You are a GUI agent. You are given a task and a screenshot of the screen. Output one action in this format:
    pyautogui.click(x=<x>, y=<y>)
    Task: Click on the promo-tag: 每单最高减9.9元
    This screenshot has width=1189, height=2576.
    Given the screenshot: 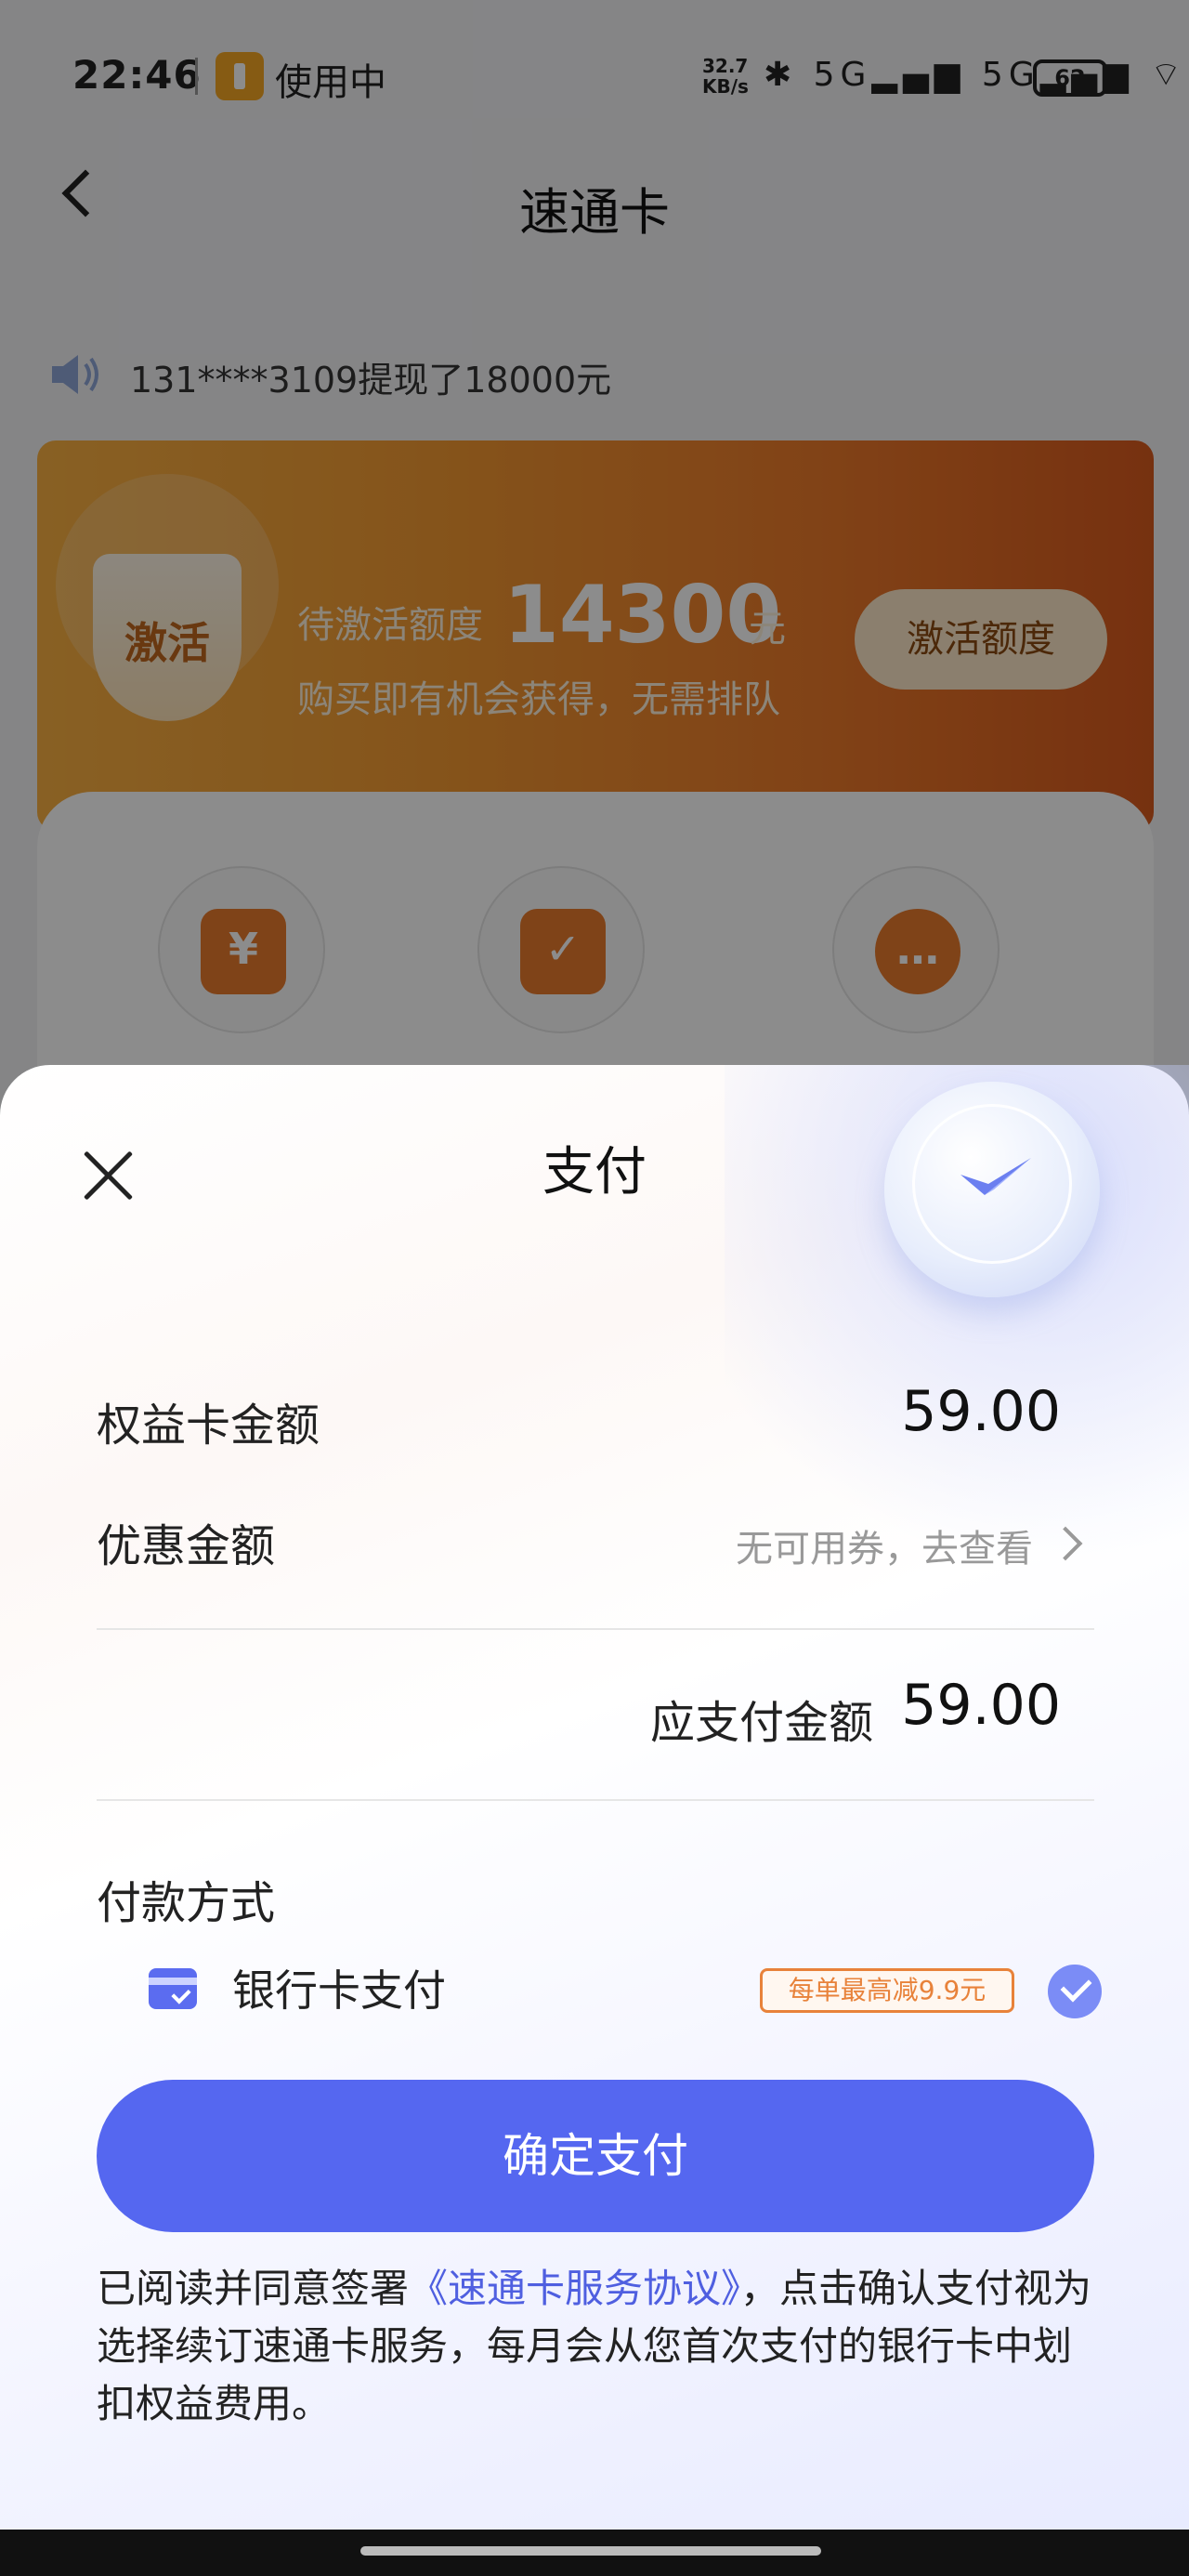 What is the action you would take?
    pyautogui.click(x=887, y=1990)
    